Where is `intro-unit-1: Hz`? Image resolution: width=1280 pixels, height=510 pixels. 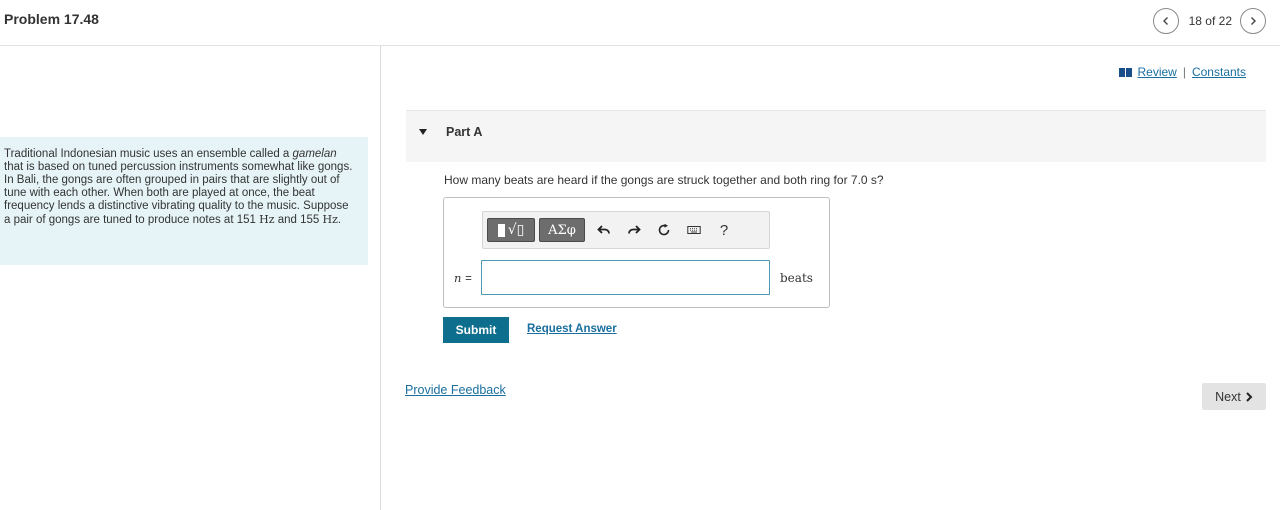
intro-unit-1: Hz is located at coordinates (267, 219).